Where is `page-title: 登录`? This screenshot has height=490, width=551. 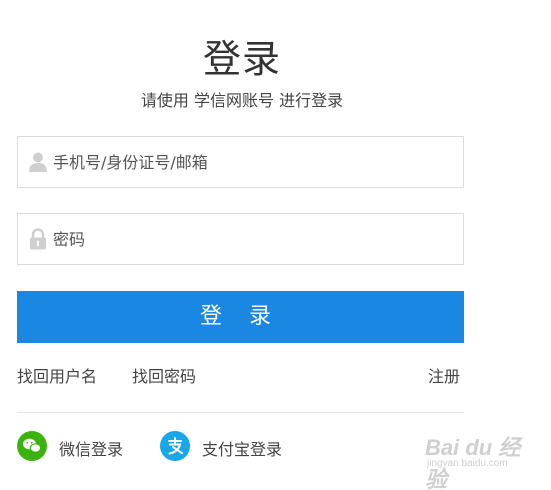 page-title: 登录 is located at coordinates (241, 59).